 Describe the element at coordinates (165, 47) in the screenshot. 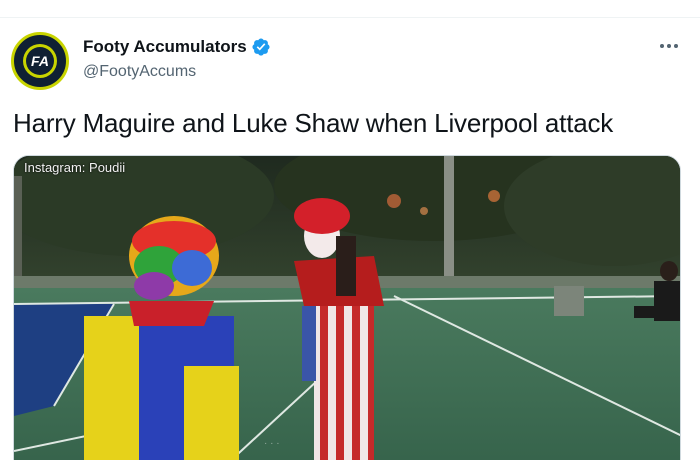

I see `author-display-name: Footy Accumulators` at that location.